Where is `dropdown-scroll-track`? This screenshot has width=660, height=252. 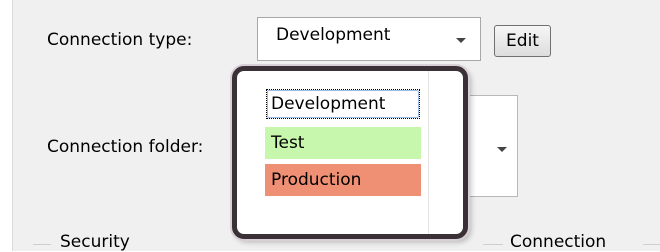
dropdown-scroll-track is located at coordinates (428, 152).